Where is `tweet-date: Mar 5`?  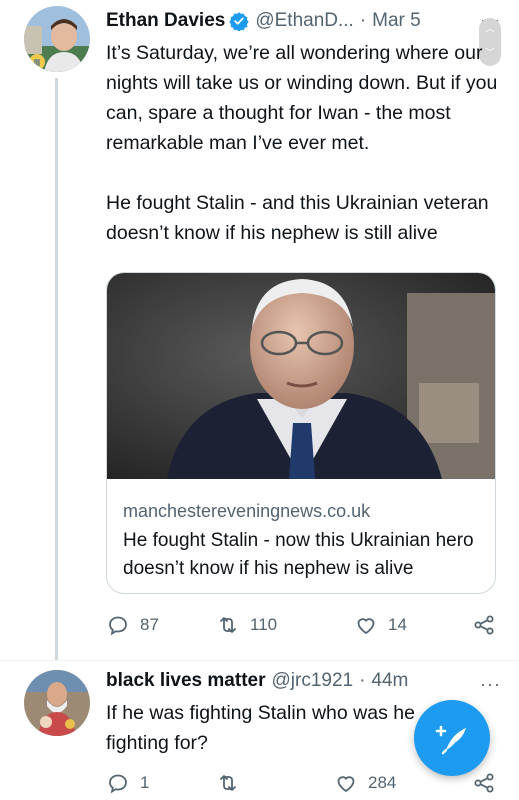 tweet-date: Mar 5 is located at coordinates (396, 21).